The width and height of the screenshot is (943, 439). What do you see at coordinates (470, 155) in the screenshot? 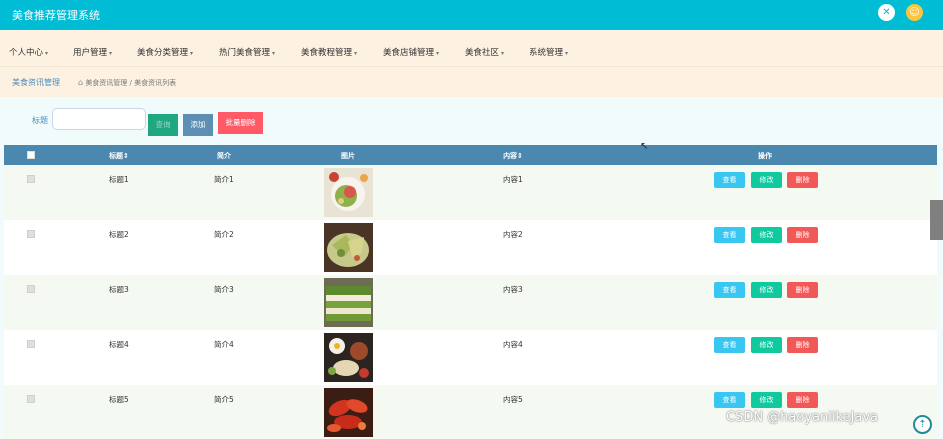
I see `table-header: 标题⇕ 简介 图片 内容⇕ 操作` at bounding box center [470, 155].